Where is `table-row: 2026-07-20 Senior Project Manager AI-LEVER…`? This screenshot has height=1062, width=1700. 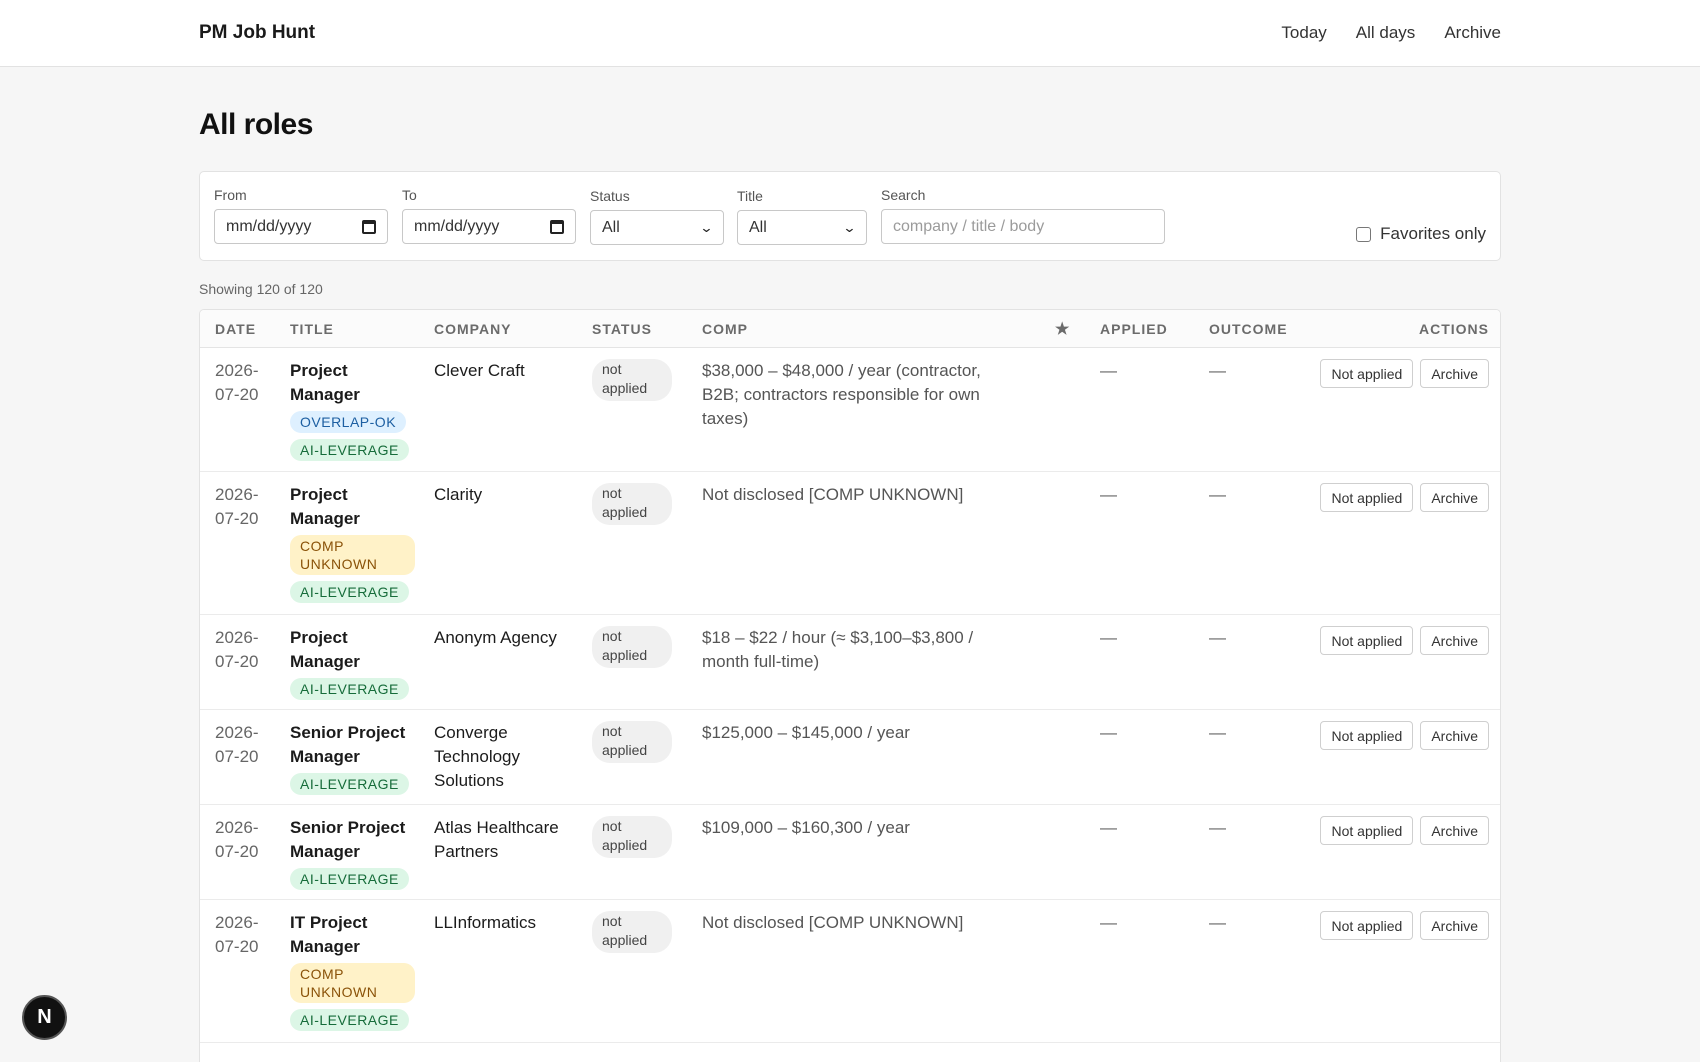 table-row: 2026-07-20 Senior Project Manager AI-LEVER… is located at coordinates (850, 757).